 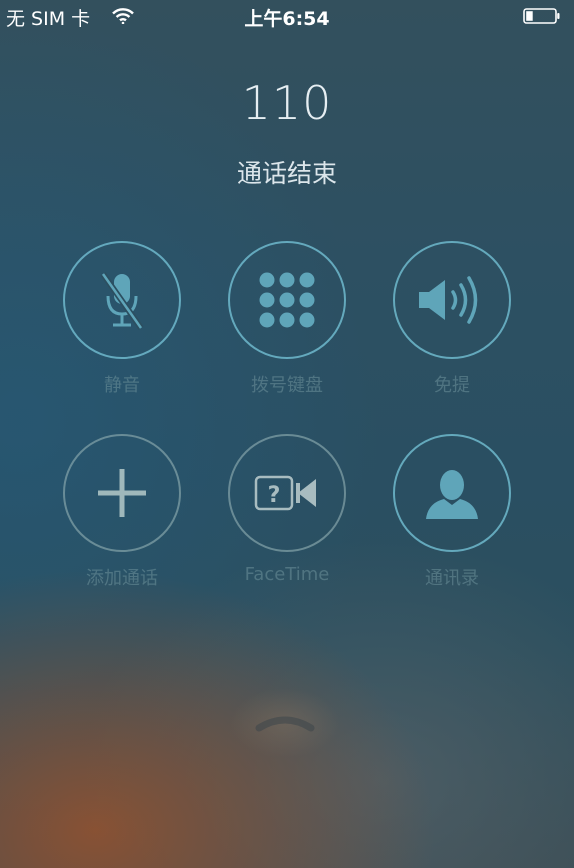 I want to click on contact-icon, so click(x=452, y=493).